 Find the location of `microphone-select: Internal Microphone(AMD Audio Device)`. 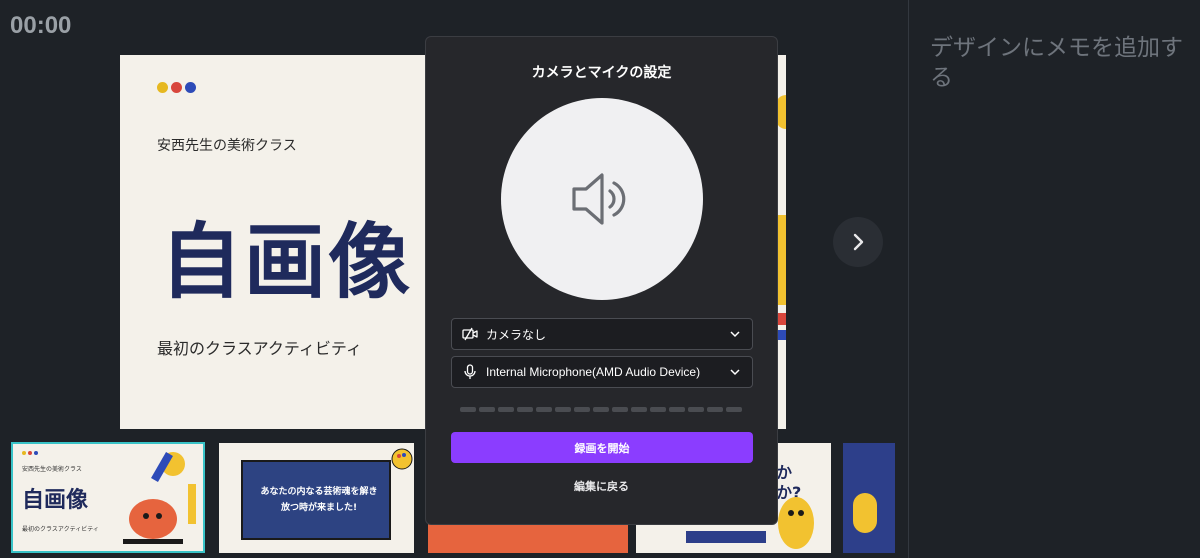

microphone-select: Internal Microphone(AMD Audio Device) is located at coordinates (602, 372).